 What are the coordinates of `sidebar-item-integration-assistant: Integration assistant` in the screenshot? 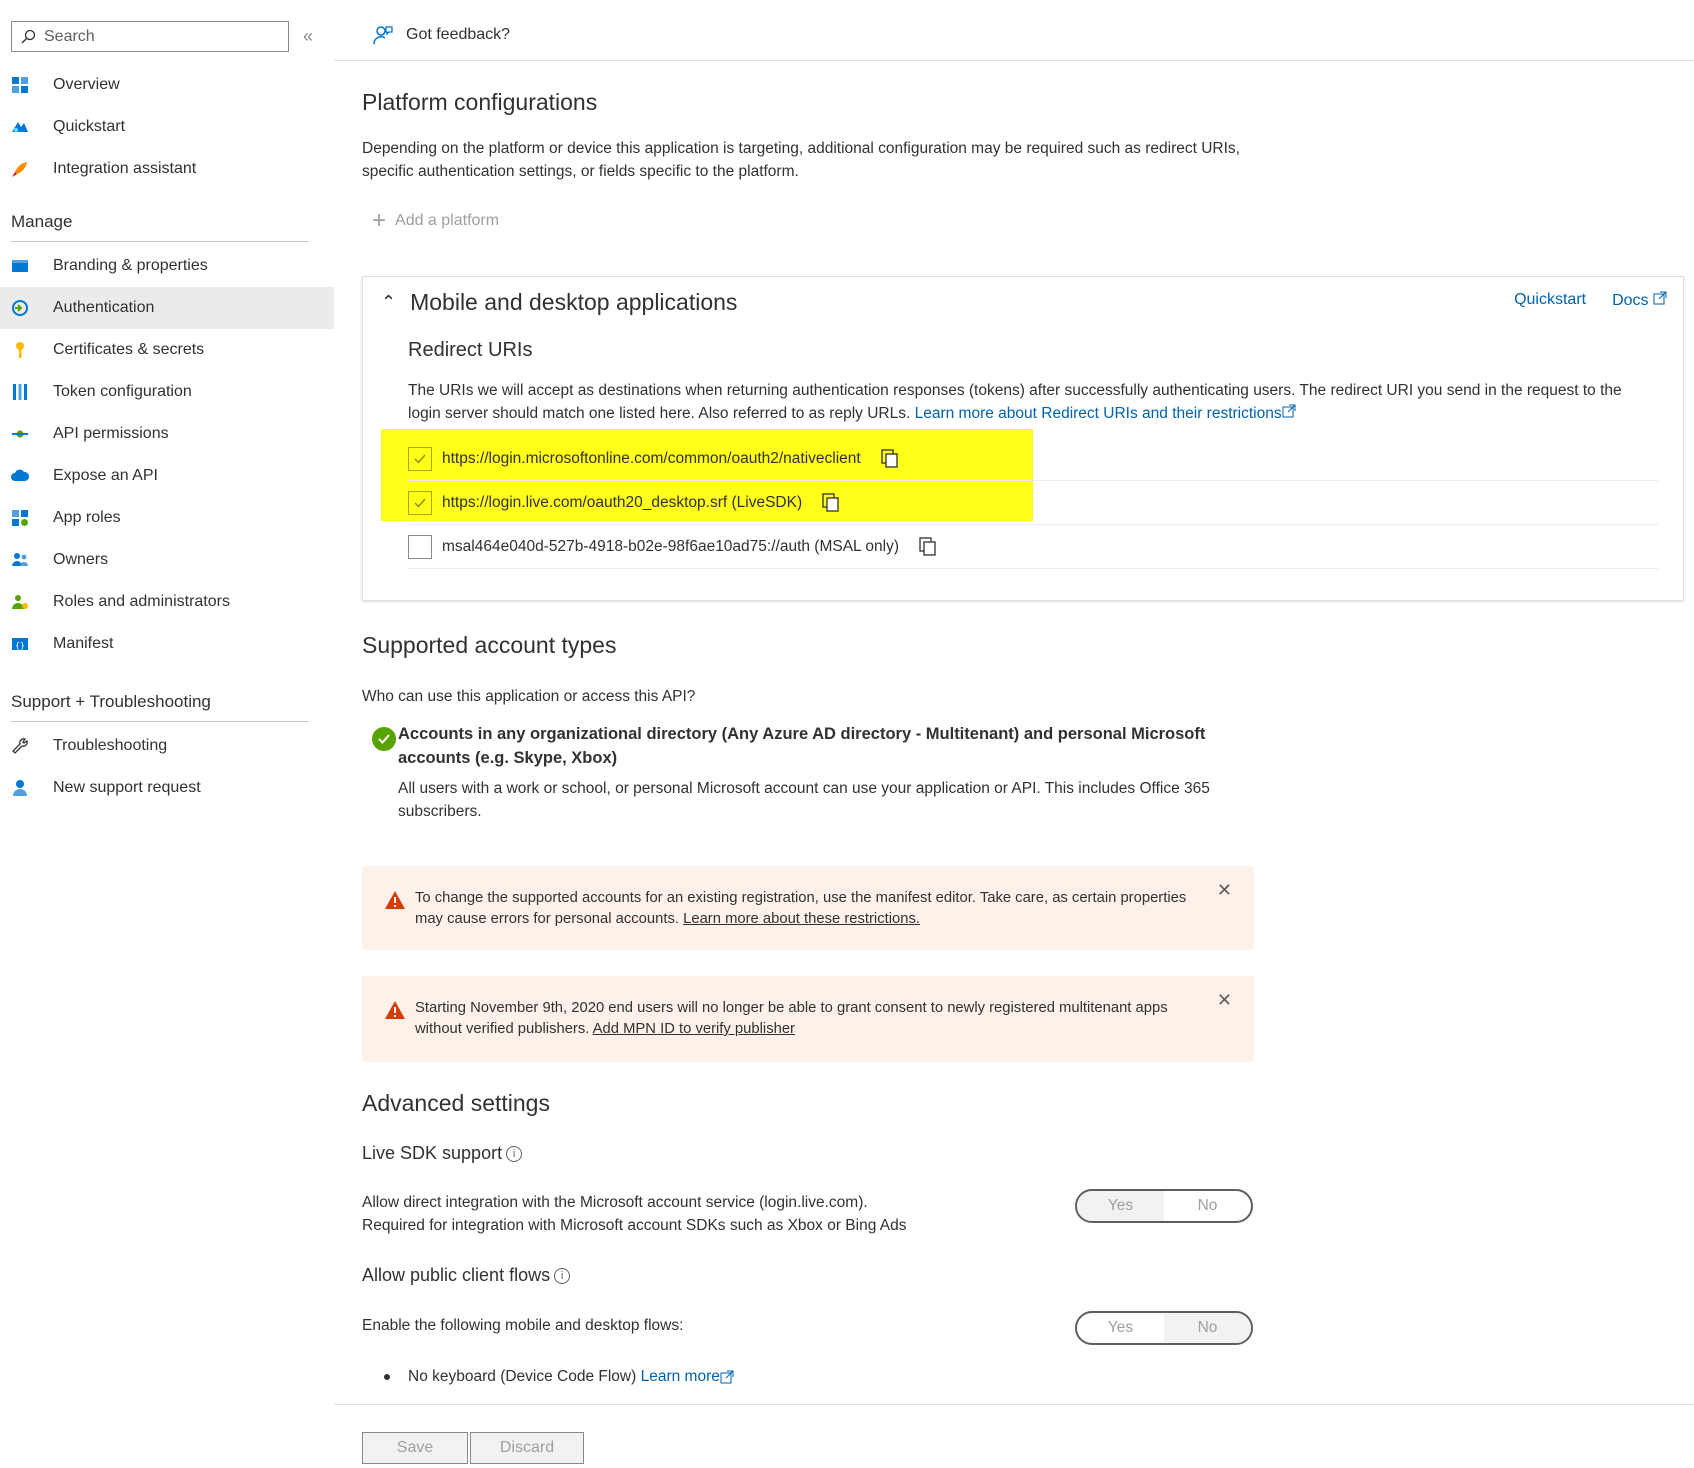 It's located at (167, 169).